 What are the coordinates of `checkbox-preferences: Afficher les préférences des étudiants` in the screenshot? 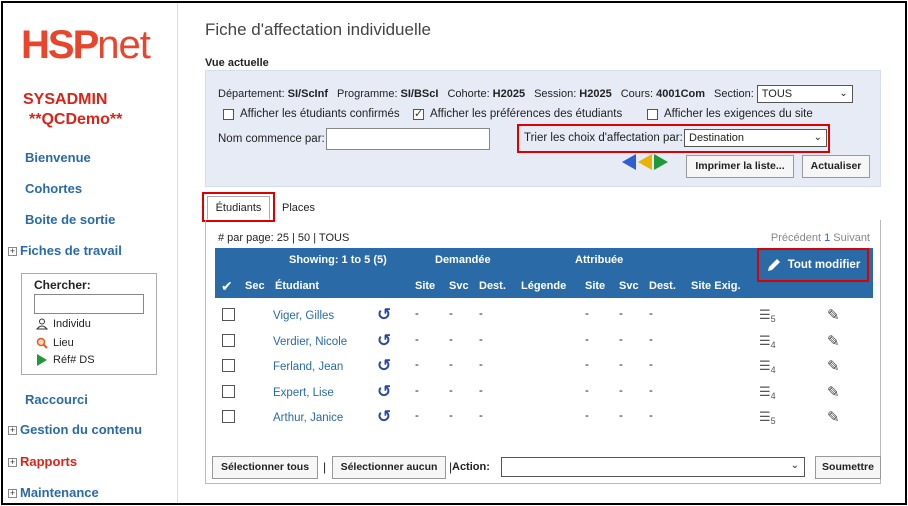 It's located at (517, 113).